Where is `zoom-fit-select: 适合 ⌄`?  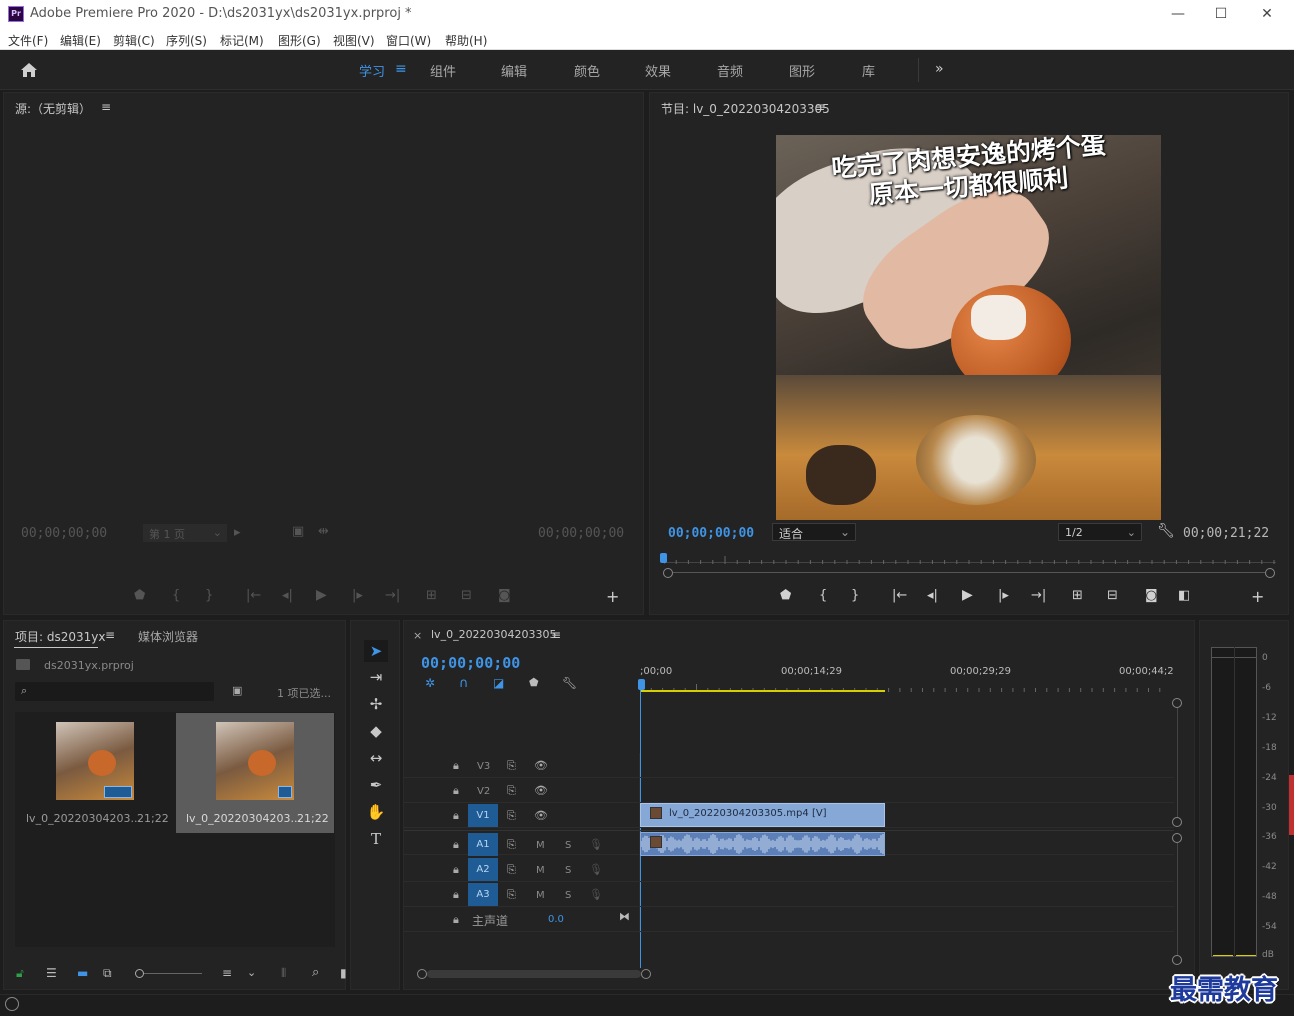
zoom-fit-select: 适合 ⌄ is located at coordinates (814, 532).